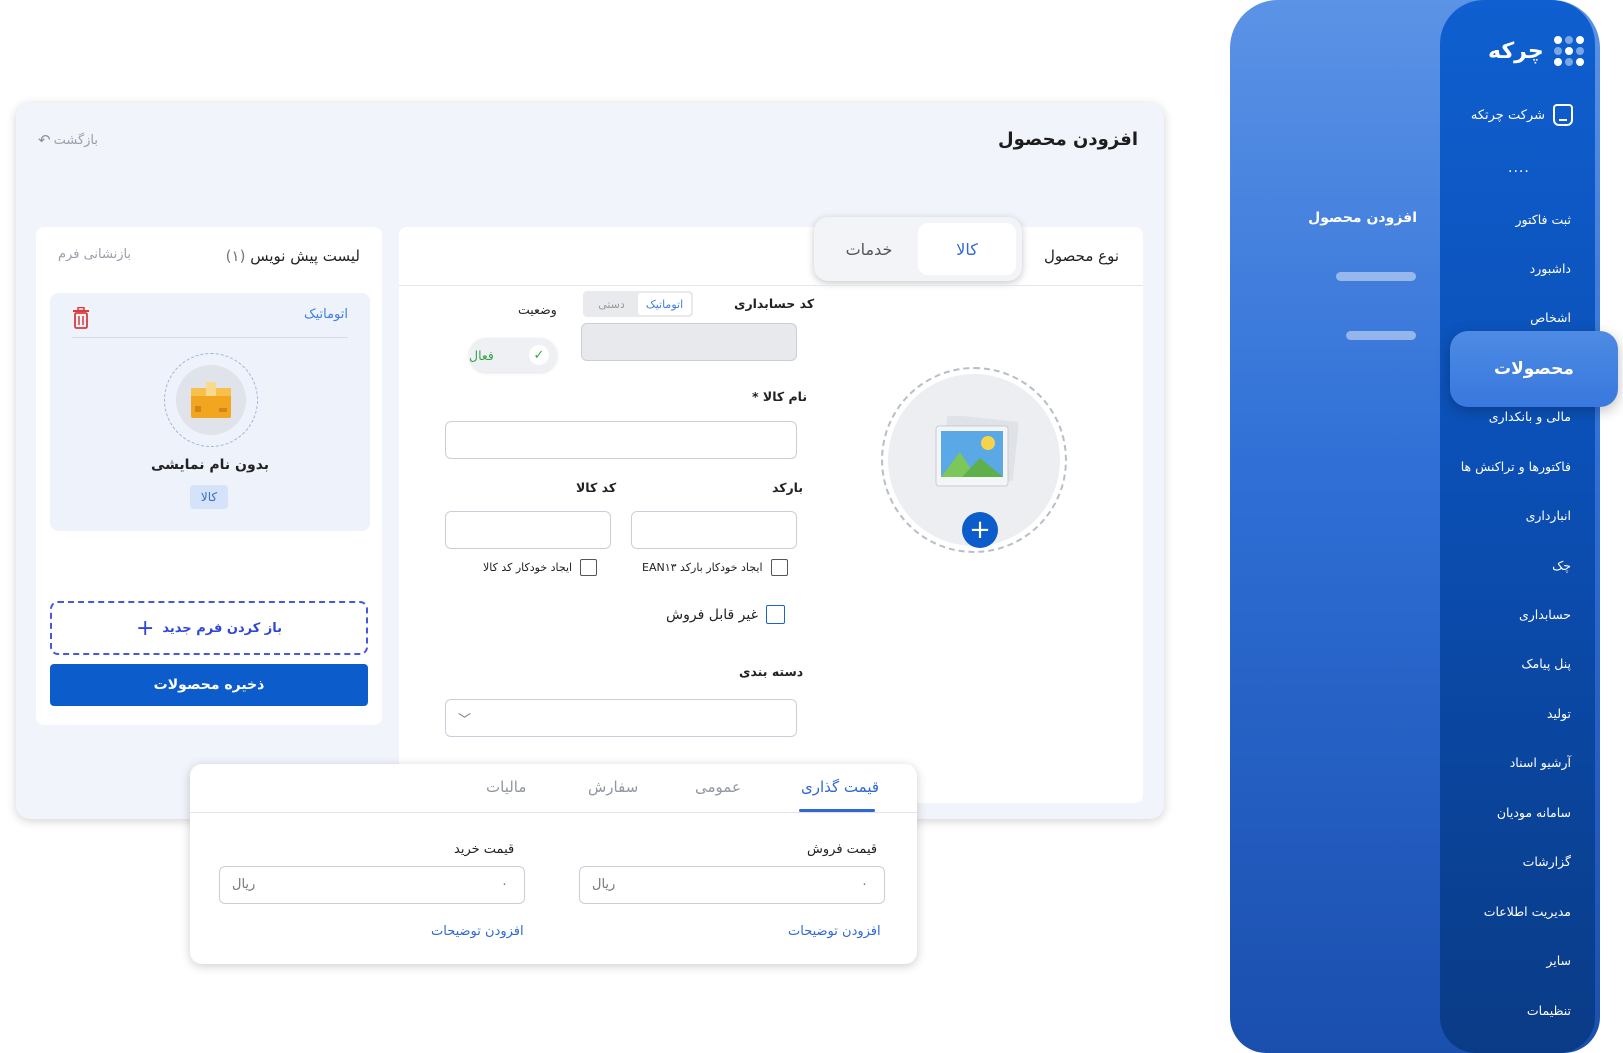 This screenshot has height=1053, width=1623. I want to click on mode-option-automatic: اتوماتیک, so click(664, 304).